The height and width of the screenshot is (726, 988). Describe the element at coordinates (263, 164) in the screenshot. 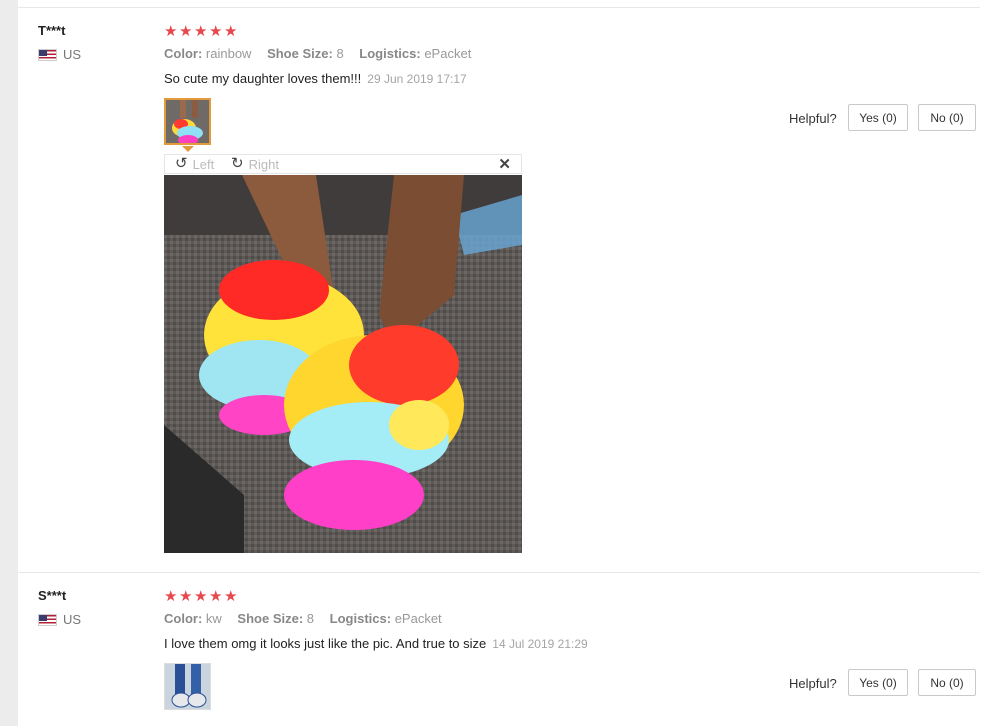

I see `rotate-right-label: Right` at that location.